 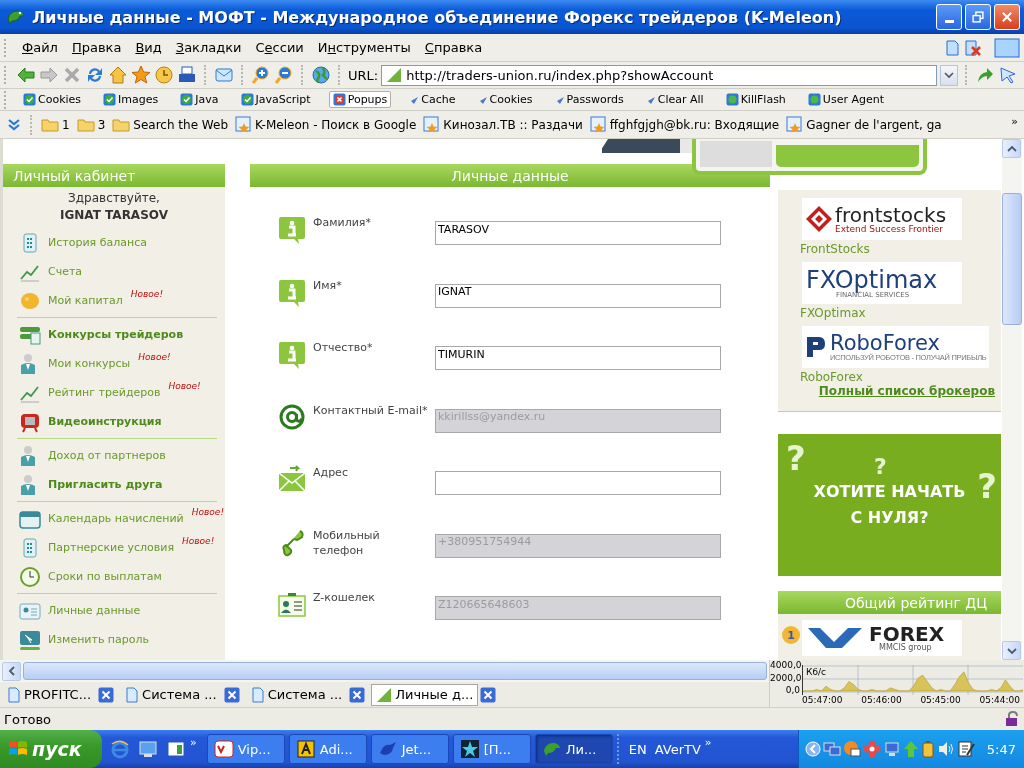 What do you see at coordinates (965, 749) in the screenshot?
I see `notepad-icon` at bounding box center [965, 749].